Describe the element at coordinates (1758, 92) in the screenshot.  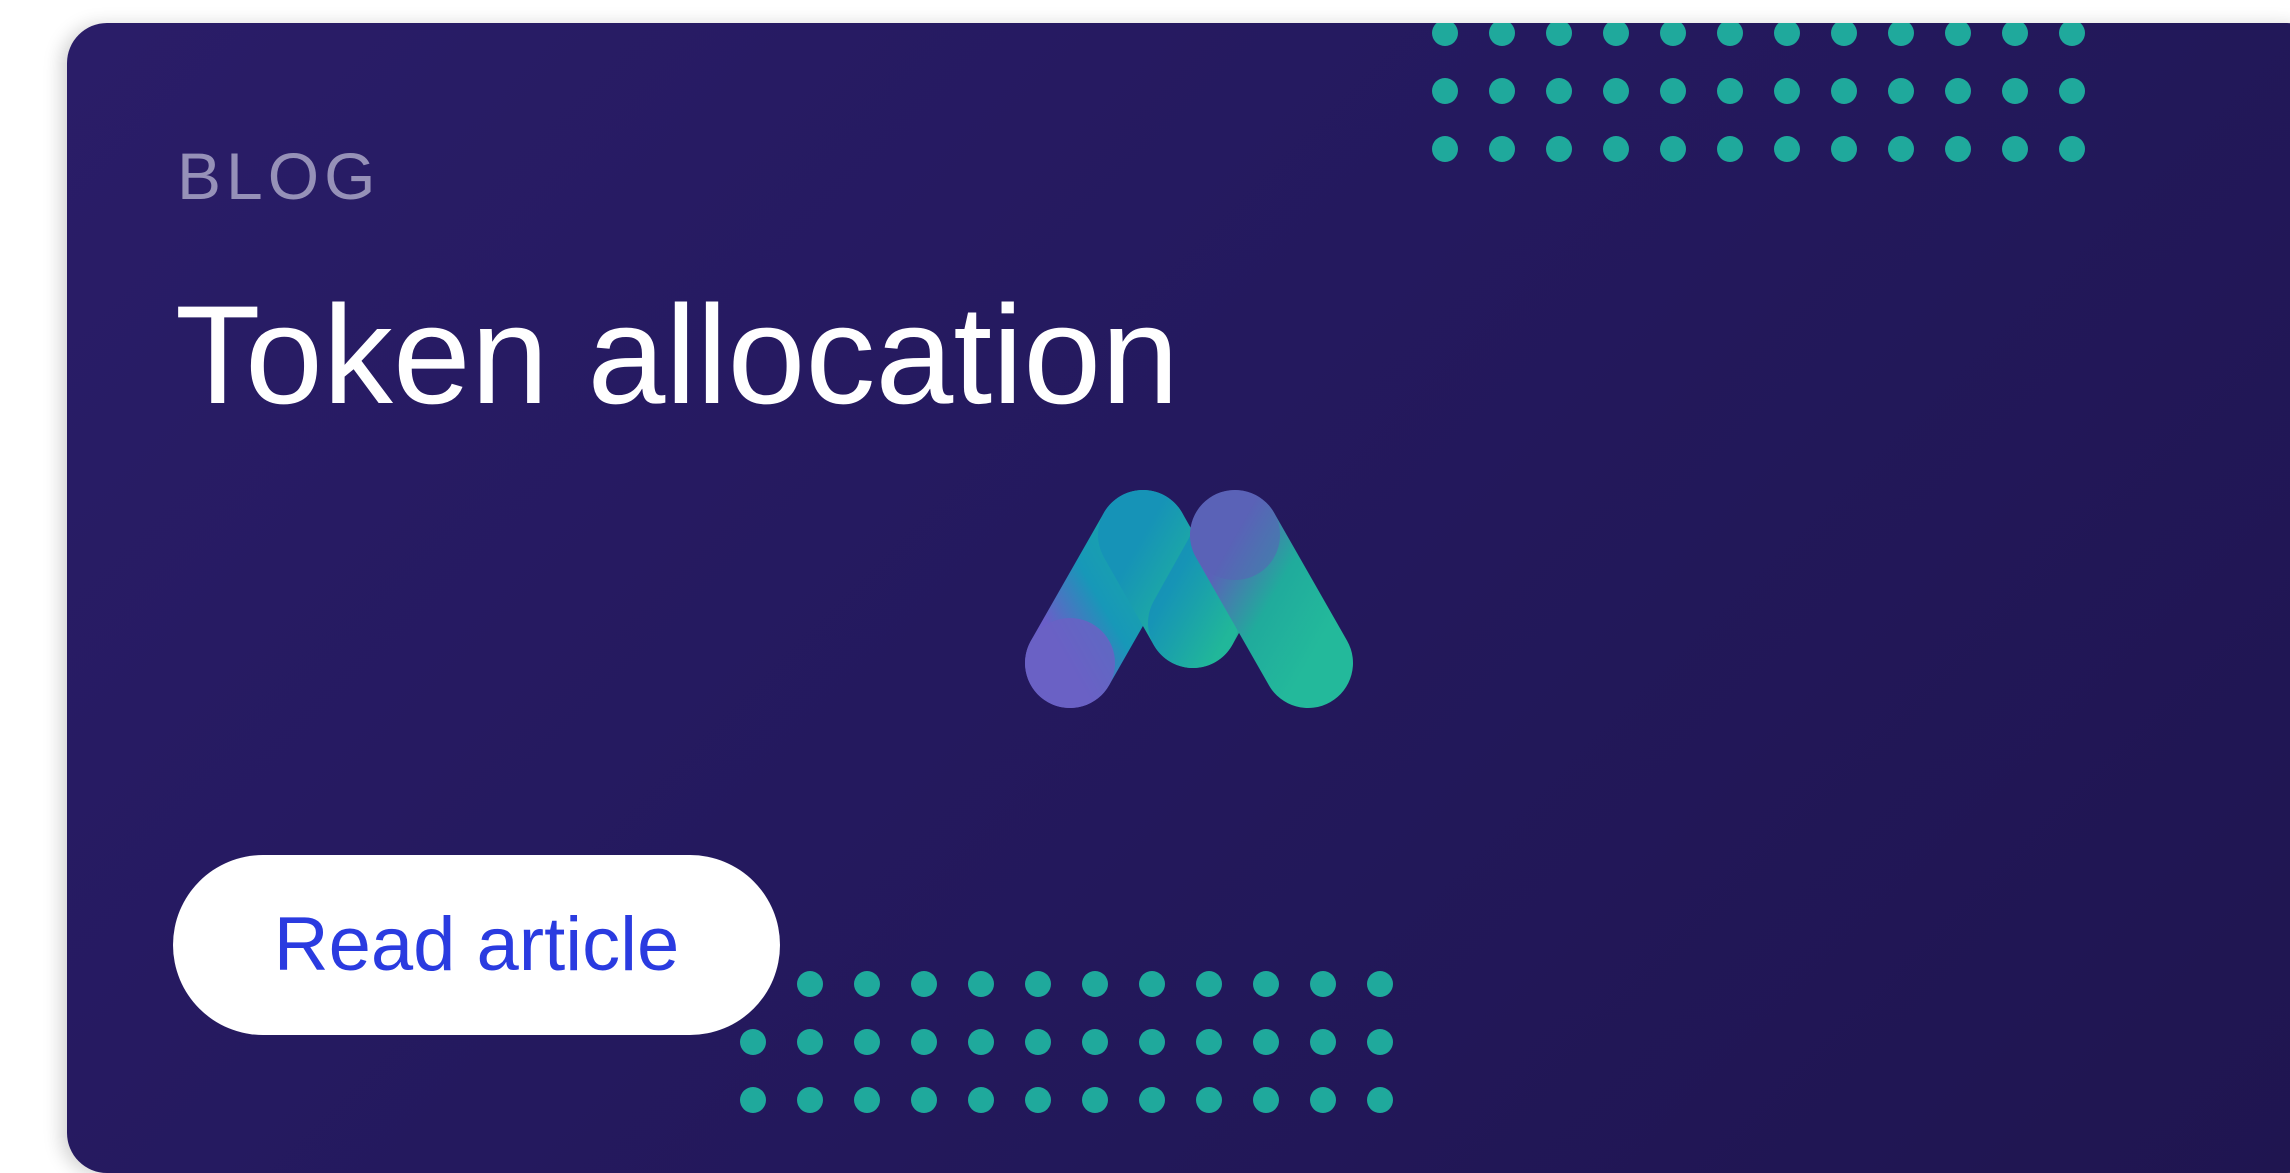
I see `dot-pattern-top` at that location.